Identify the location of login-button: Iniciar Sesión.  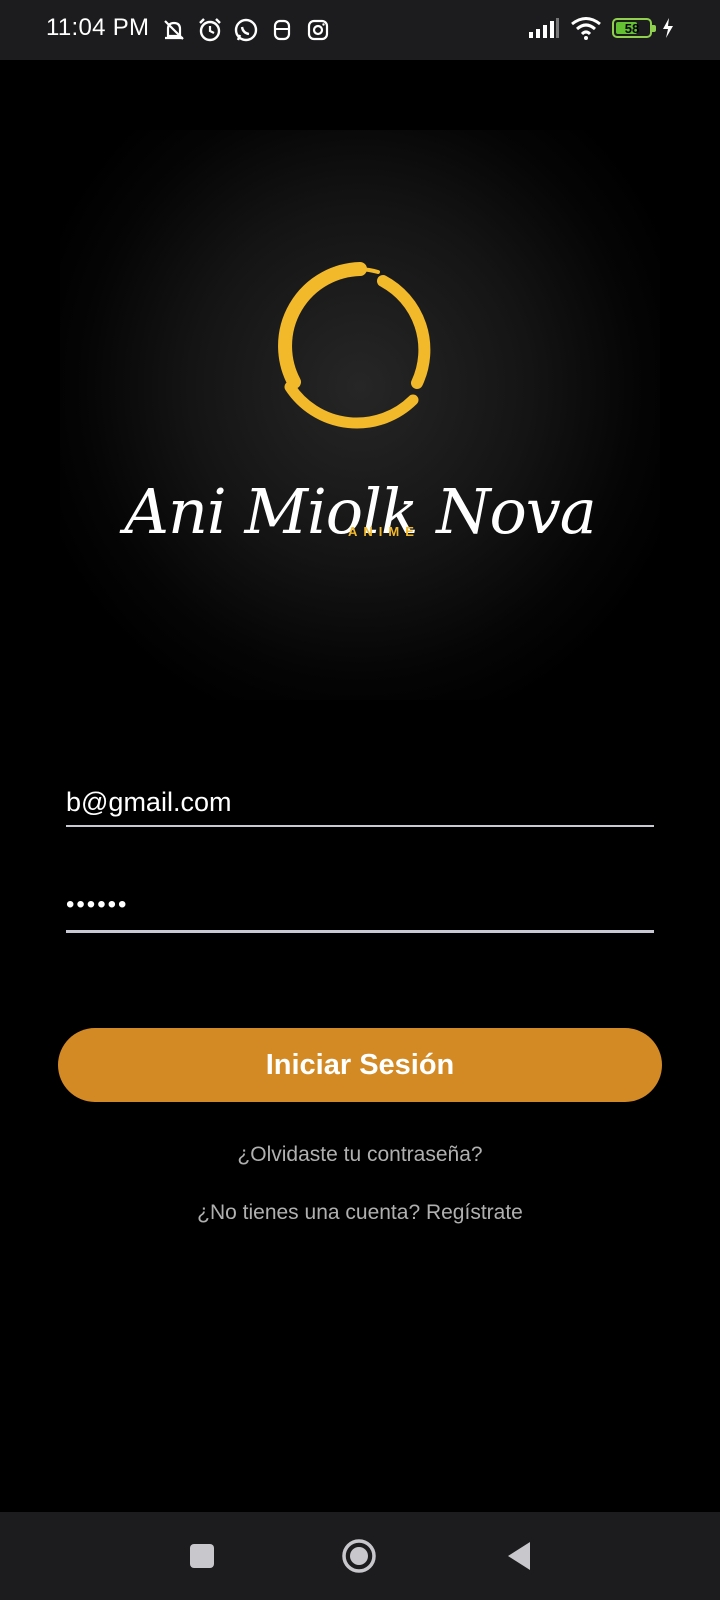
(360, 1065).